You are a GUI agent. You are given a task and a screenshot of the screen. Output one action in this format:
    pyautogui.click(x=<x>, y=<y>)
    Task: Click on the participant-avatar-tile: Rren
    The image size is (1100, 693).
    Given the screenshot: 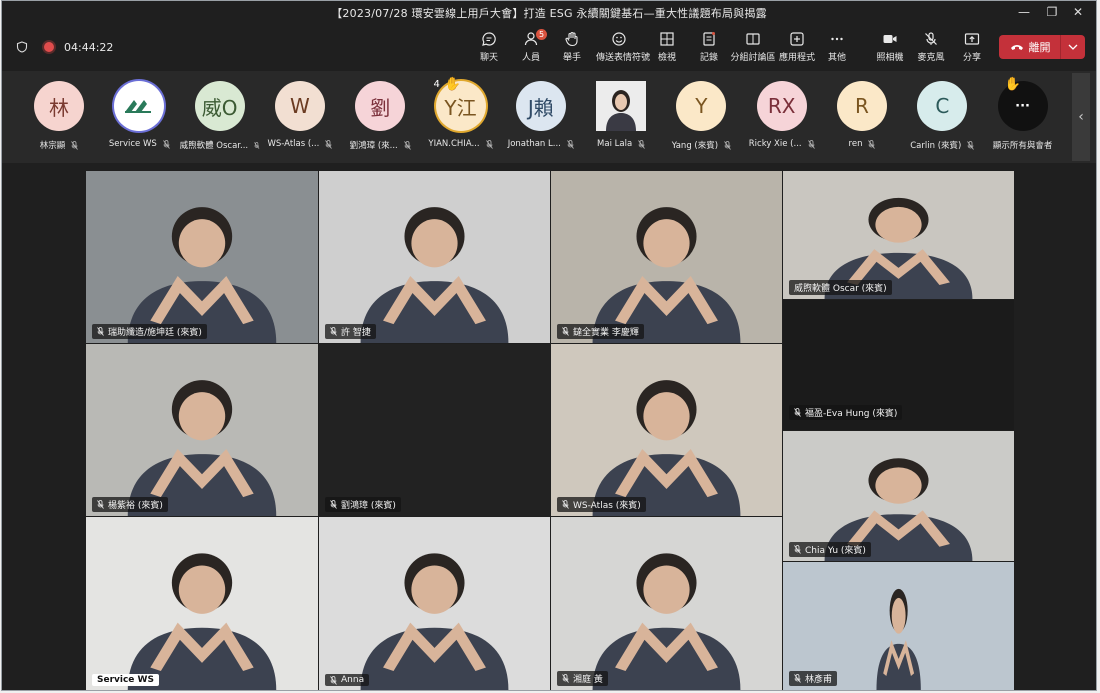 What is the action you would take?
    pyautogui.click(x=862, y=115)
    